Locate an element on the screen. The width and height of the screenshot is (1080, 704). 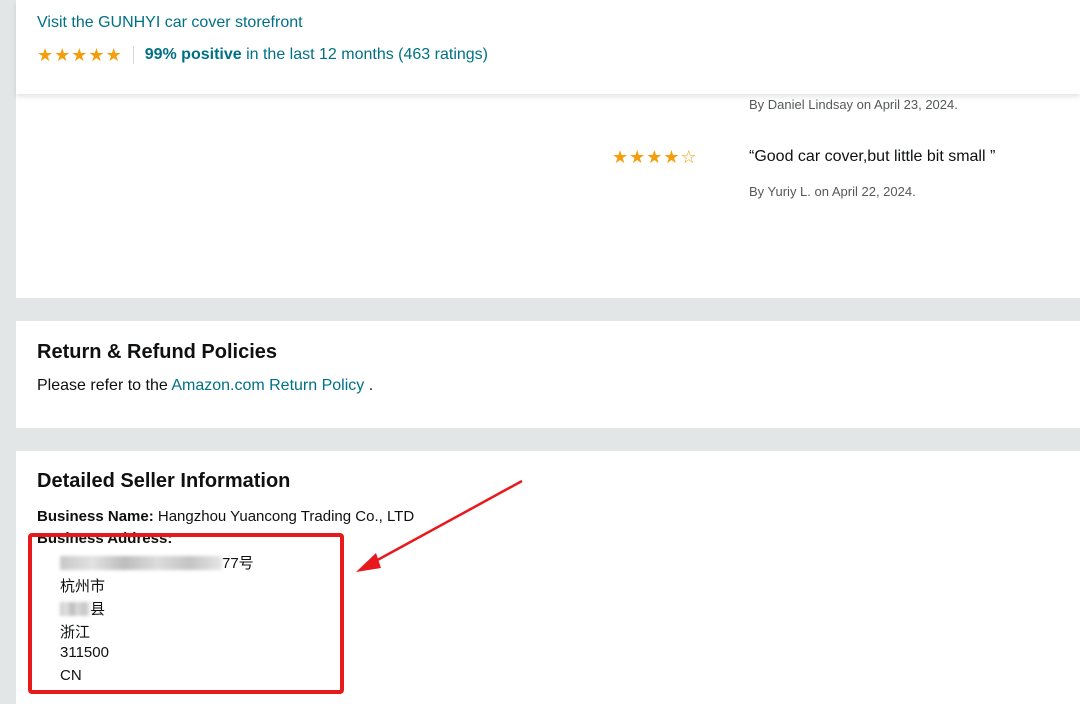
positive-percent: 99% positive is located at coordinates (193, 54).